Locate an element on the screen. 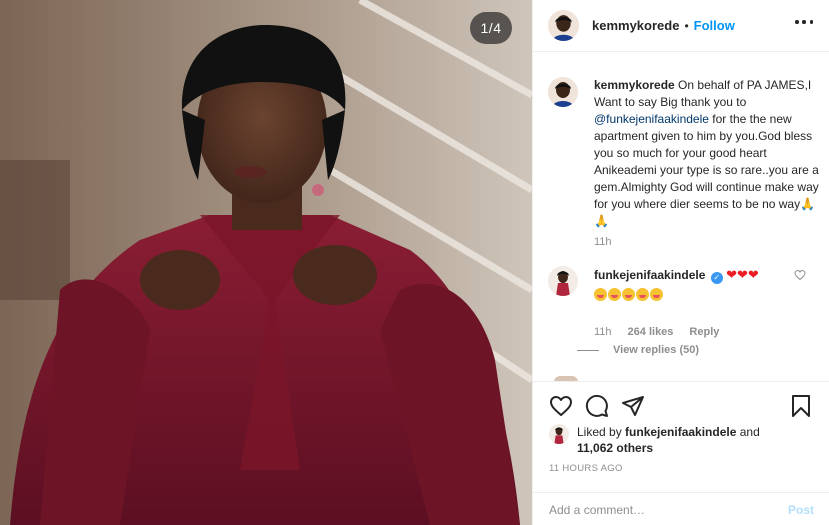 This screenshot has height=525, width=829. liked-by-others: 11,062 others is located at coordinates (615, 448).